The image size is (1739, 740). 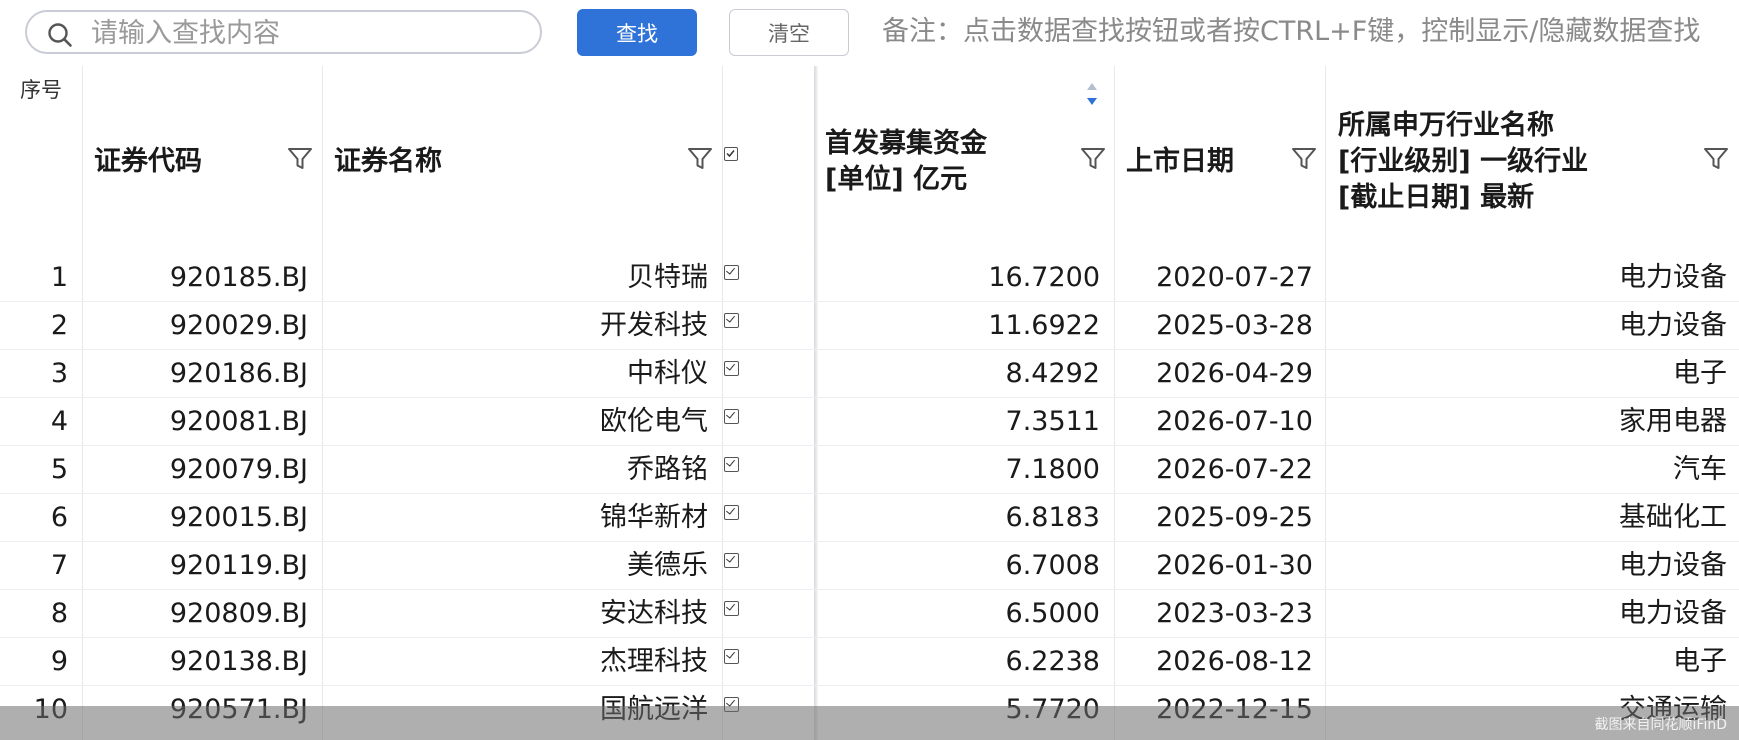 What do you see at coordinates (59, 517) in the screenshot?
I see `cell-index: 6` at bounding box center [59, 517].